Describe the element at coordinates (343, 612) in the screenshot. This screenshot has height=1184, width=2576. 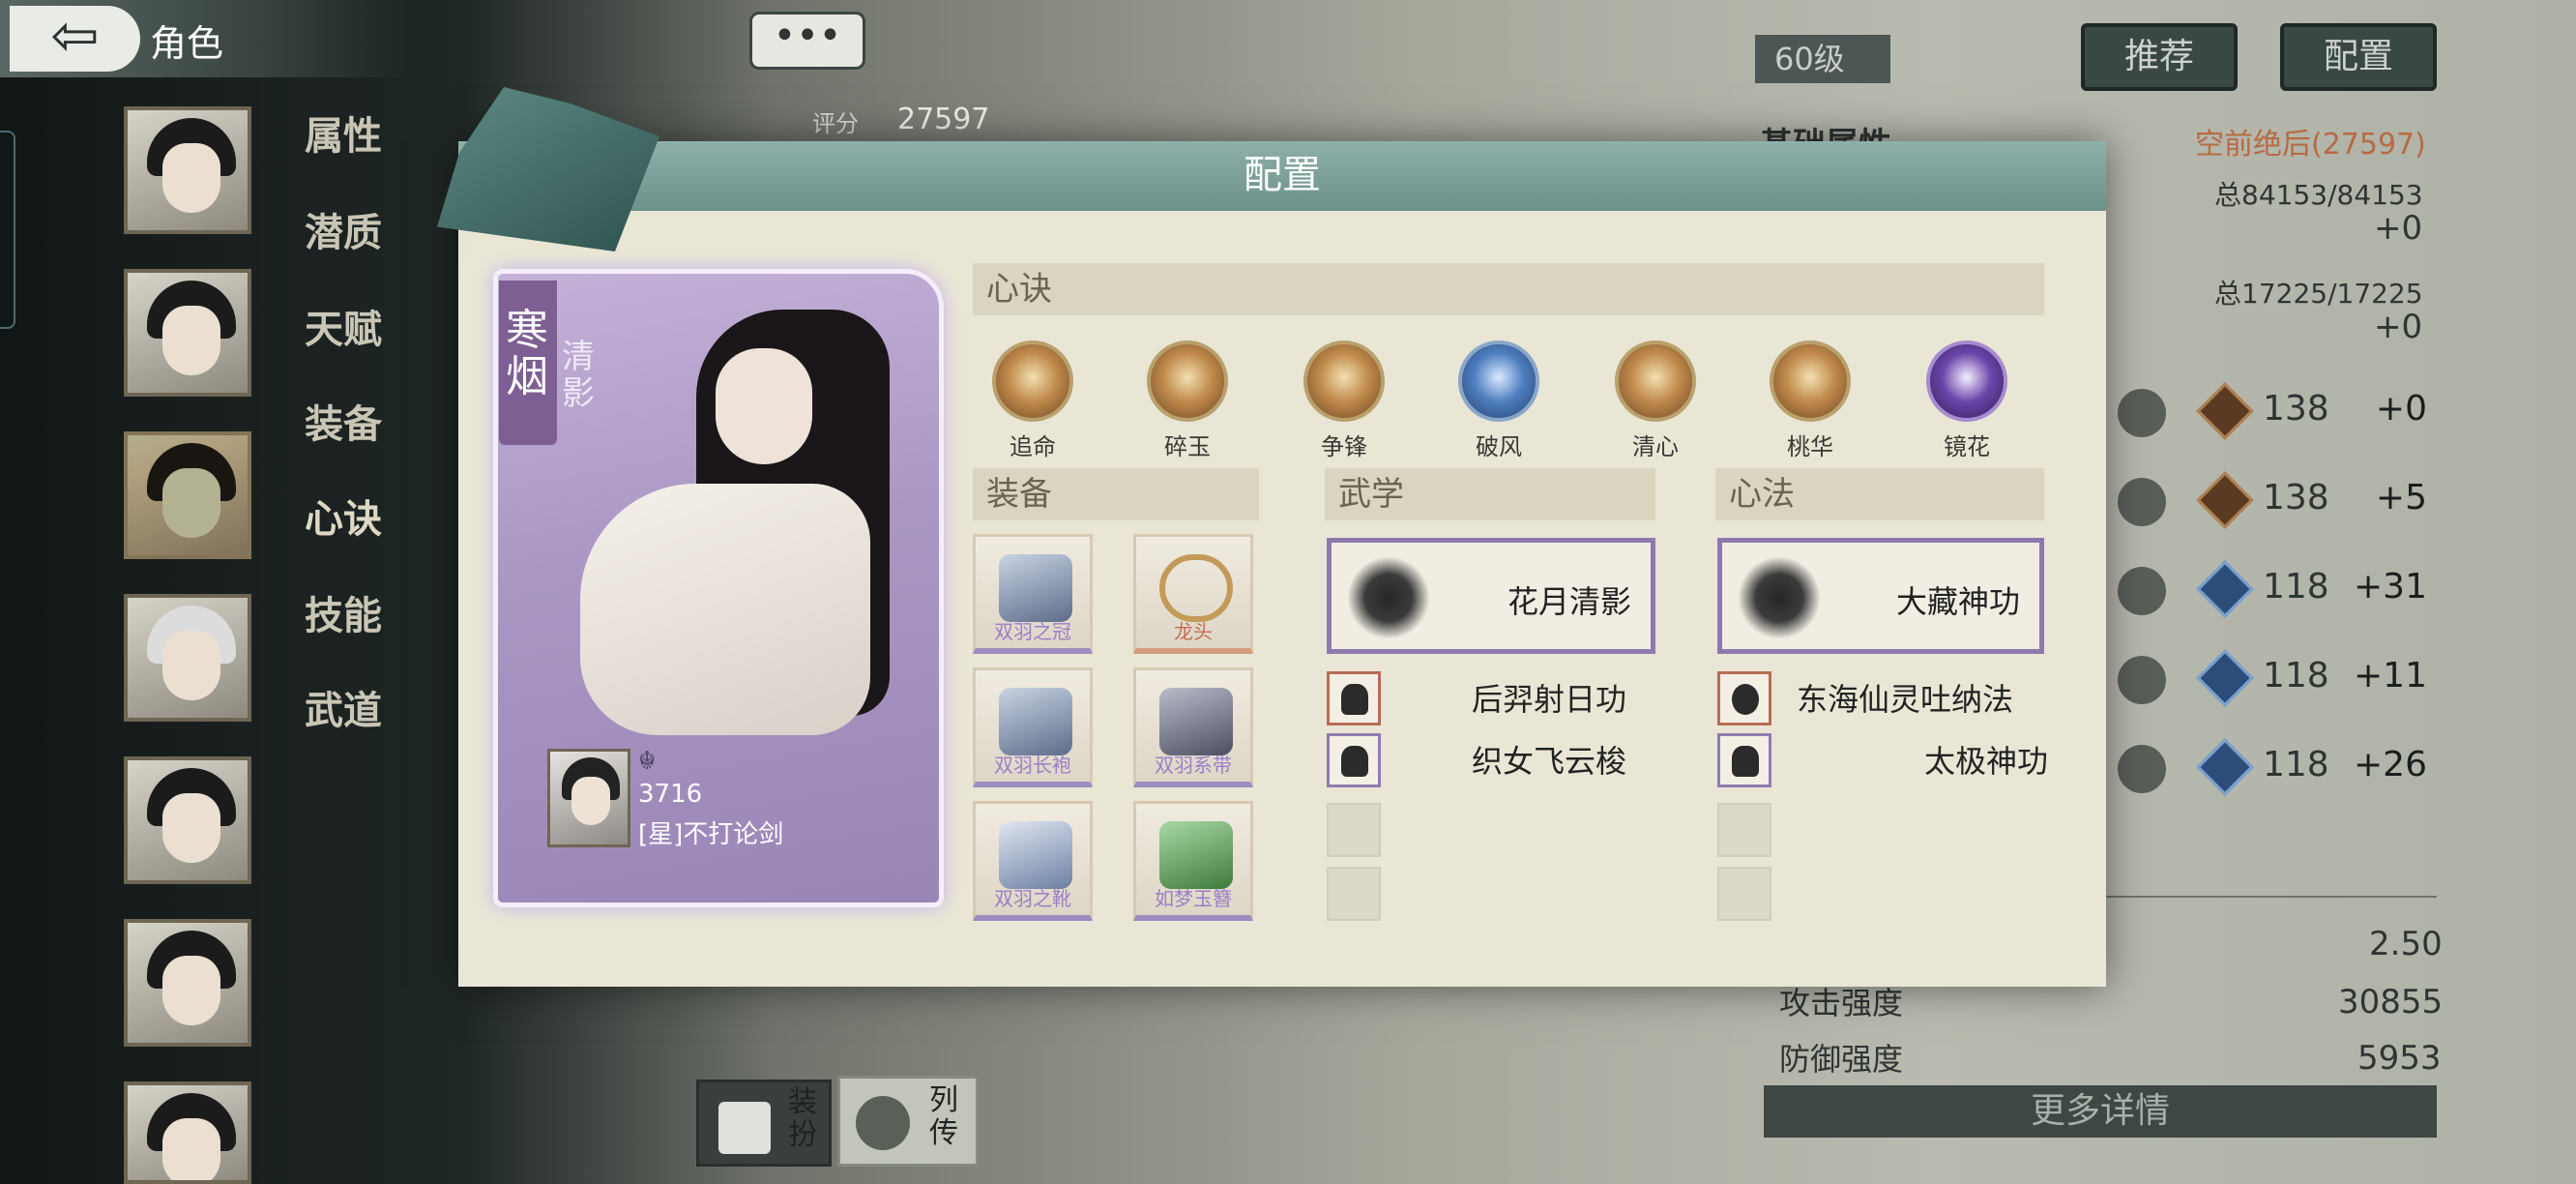
I see `menu-skills: 技能` at that location.